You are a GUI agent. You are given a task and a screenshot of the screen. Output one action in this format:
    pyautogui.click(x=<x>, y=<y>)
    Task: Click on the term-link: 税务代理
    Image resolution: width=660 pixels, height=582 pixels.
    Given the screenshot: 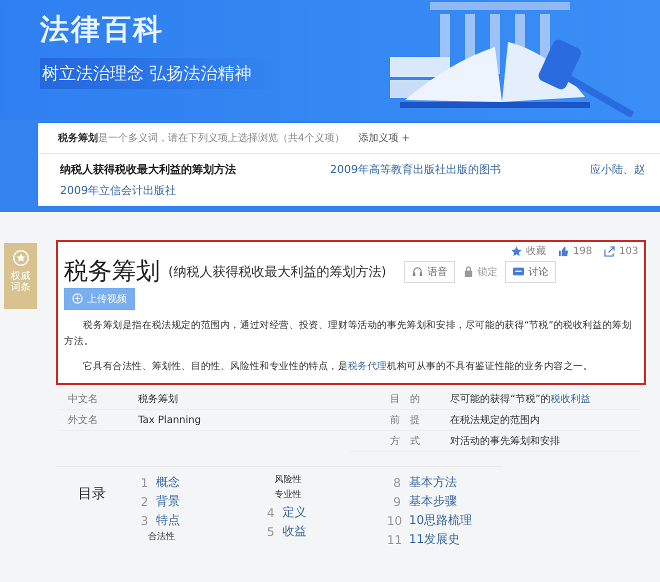 What is the action you would take?
    pyautogui.click(x=368, y=366)
    